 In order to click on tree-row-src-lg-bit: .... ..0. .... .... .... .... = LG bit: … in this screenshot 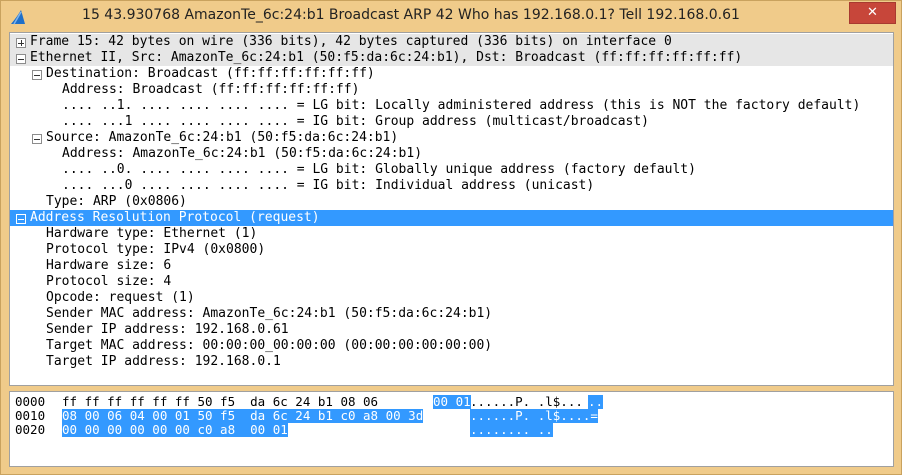, I will do `click(451, 170)`.